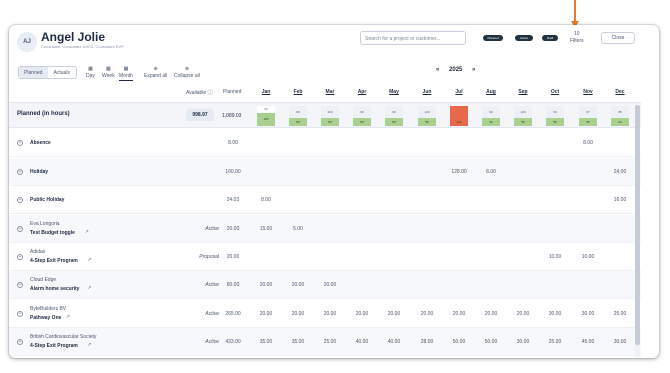  Describe the element at coordinates (108, 69) in the screenshot. I see `calendar-icon: ▦` at that location.